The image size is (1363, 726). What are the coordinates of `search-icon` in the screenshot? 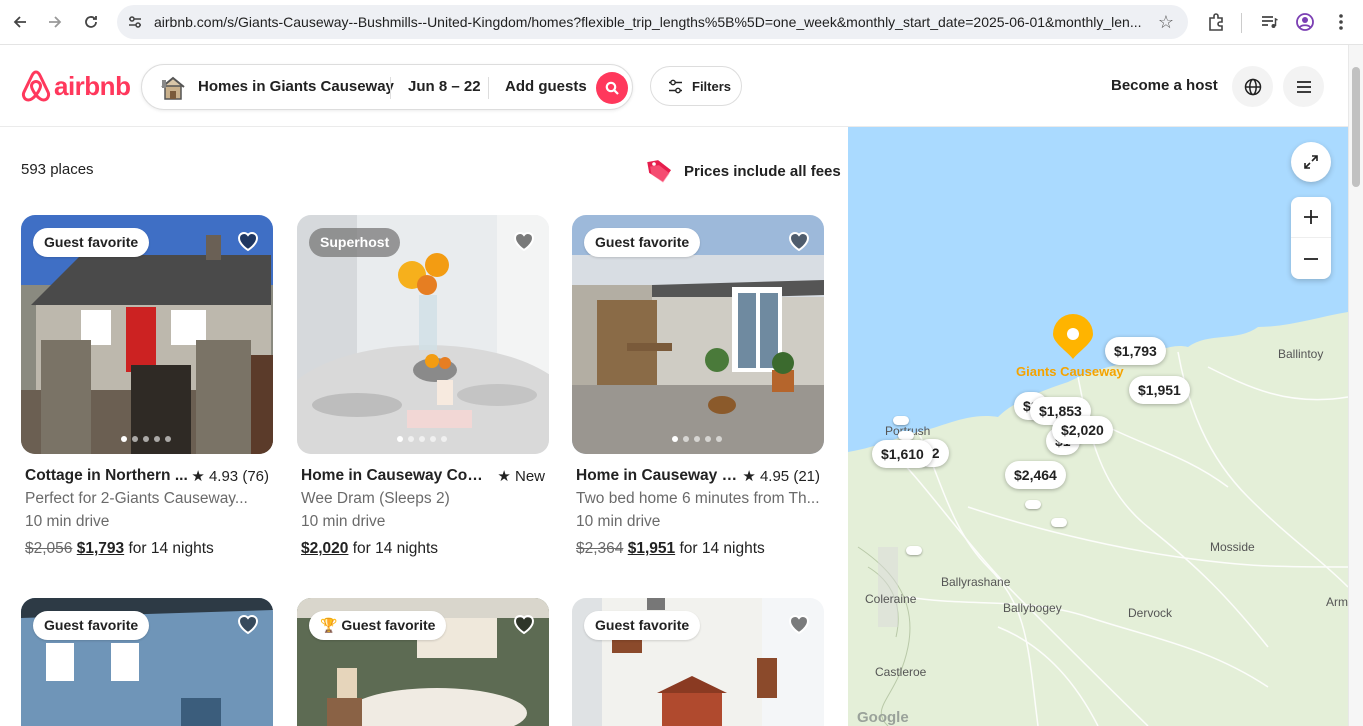 It's located at (612, 88).